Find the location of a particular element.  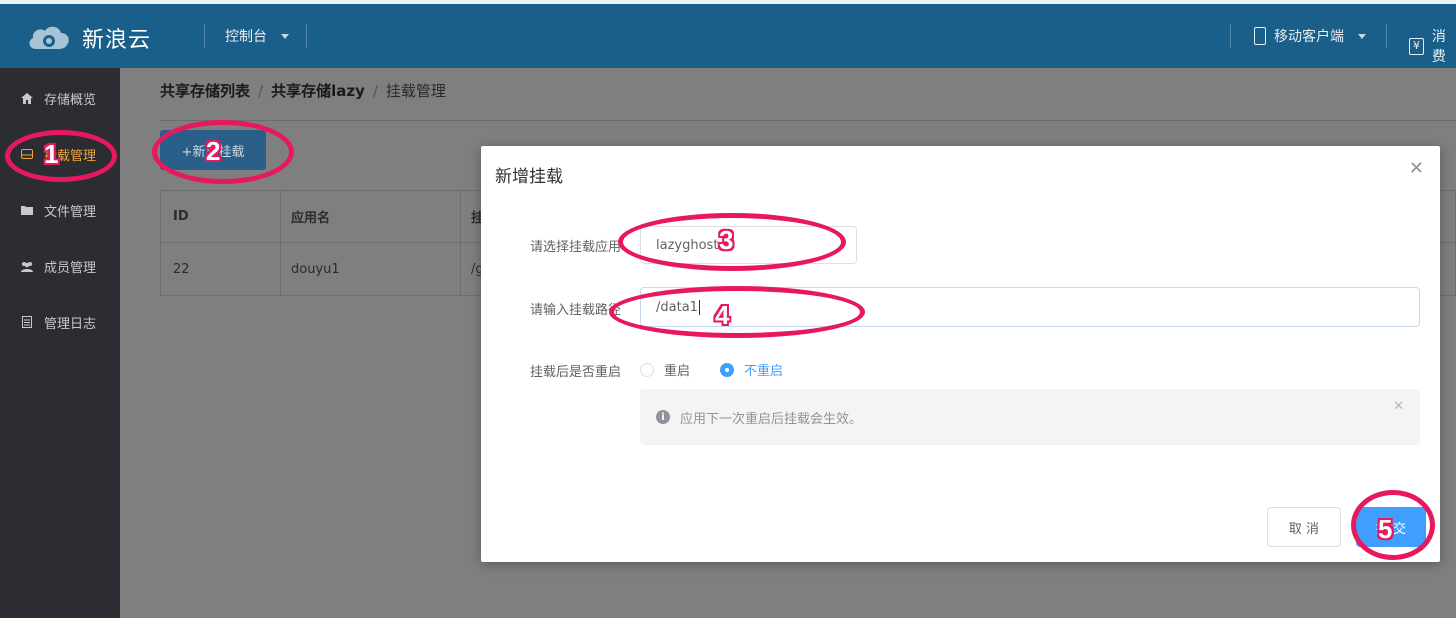

cloud-logo-icon is located at coordinates (49, 38).